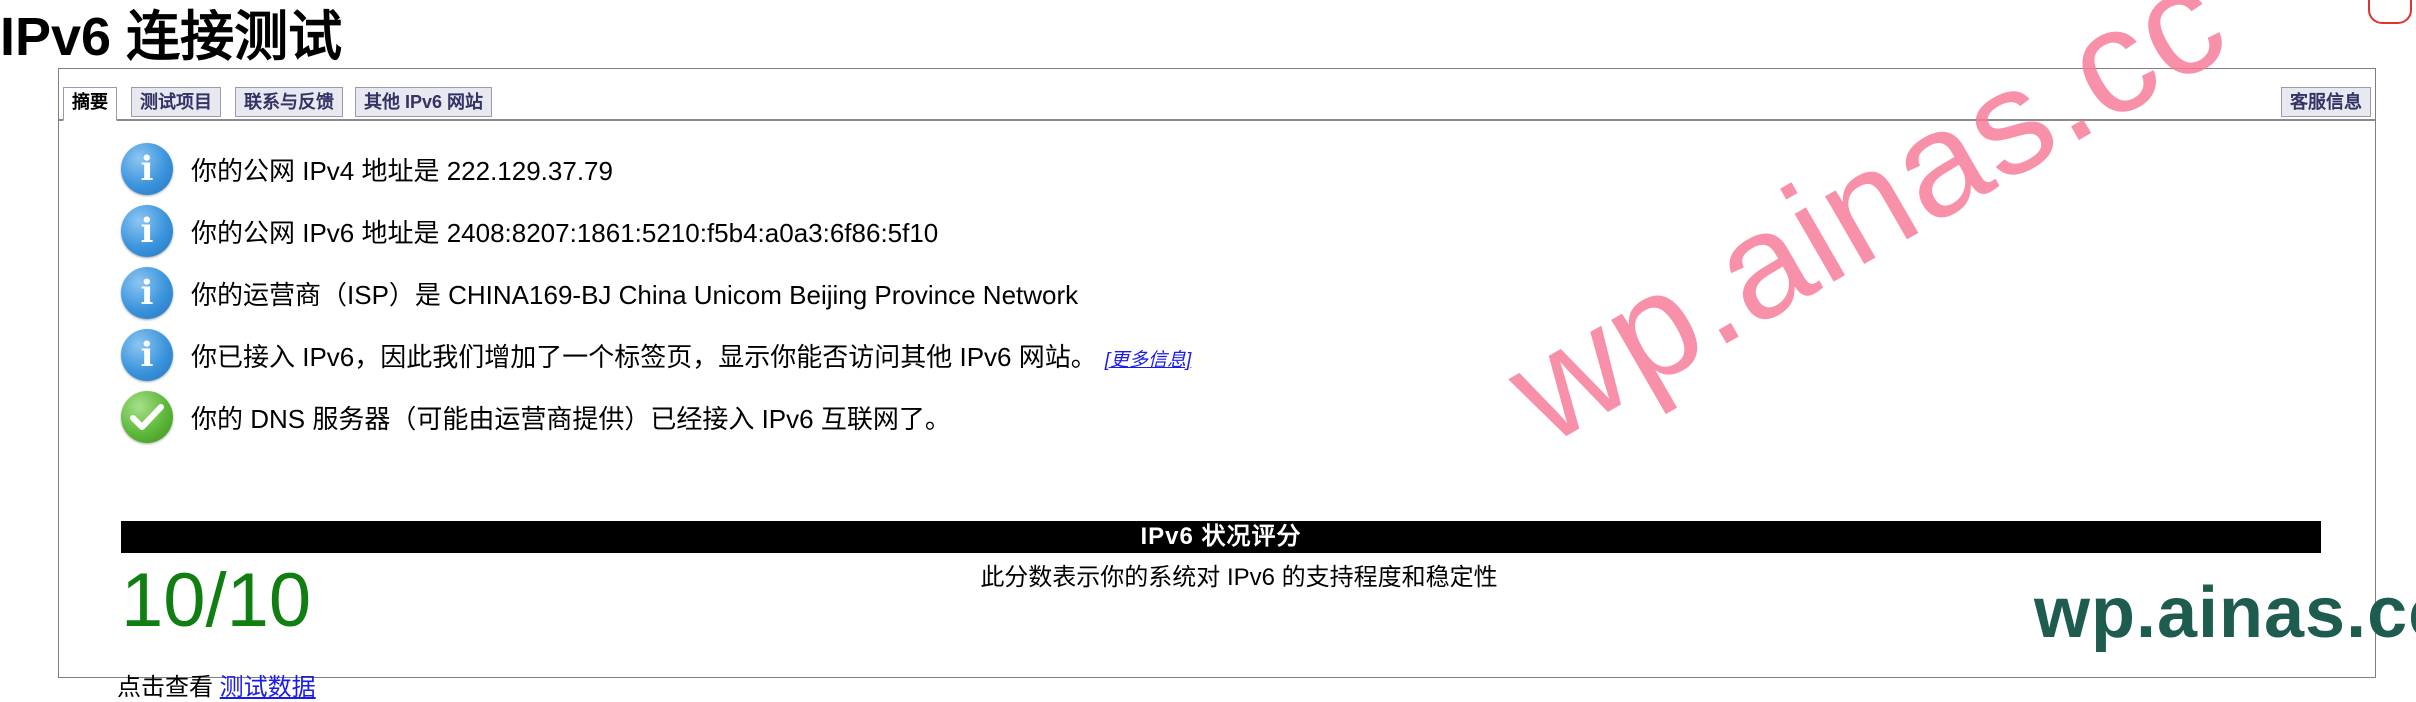 This screenshot has width=2416, height=702. I want to click on dns-row: 你的 DNS 服务器（可能由运营商提供）已经接入 IPv6 互联网了。, so click(536, 417).